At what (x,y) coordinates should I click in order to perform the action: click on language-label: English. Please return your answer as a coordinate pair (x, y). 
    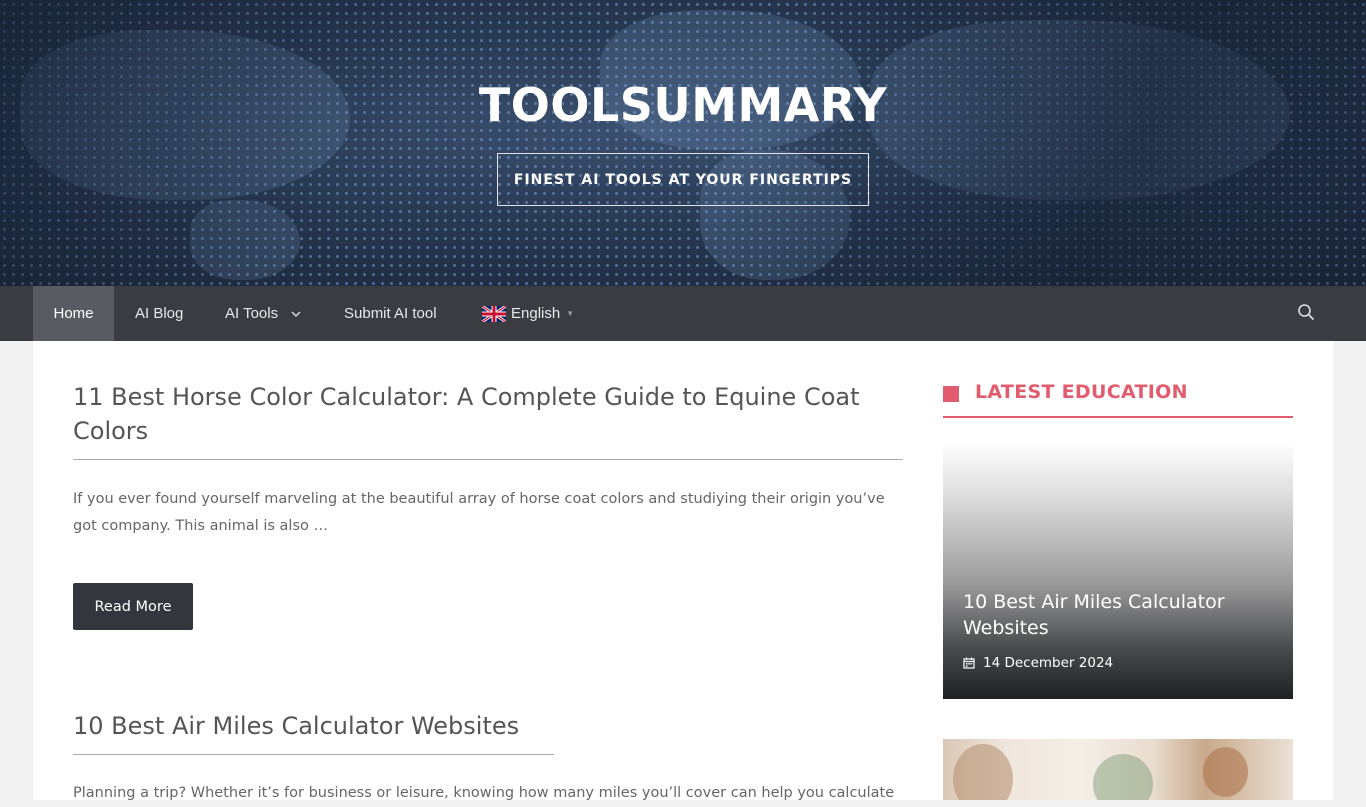
    Looking at the image, I should click on (536, 313).